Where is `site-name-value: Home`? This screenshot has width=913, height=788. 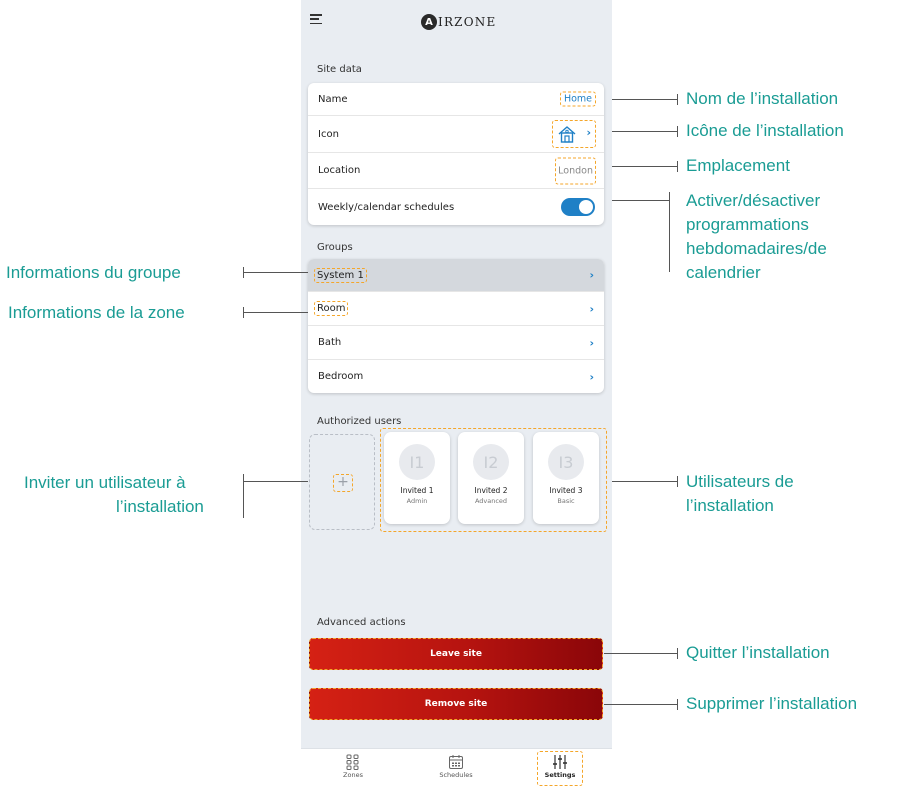 site-name-value: Home is located at coordinates (577, 99).